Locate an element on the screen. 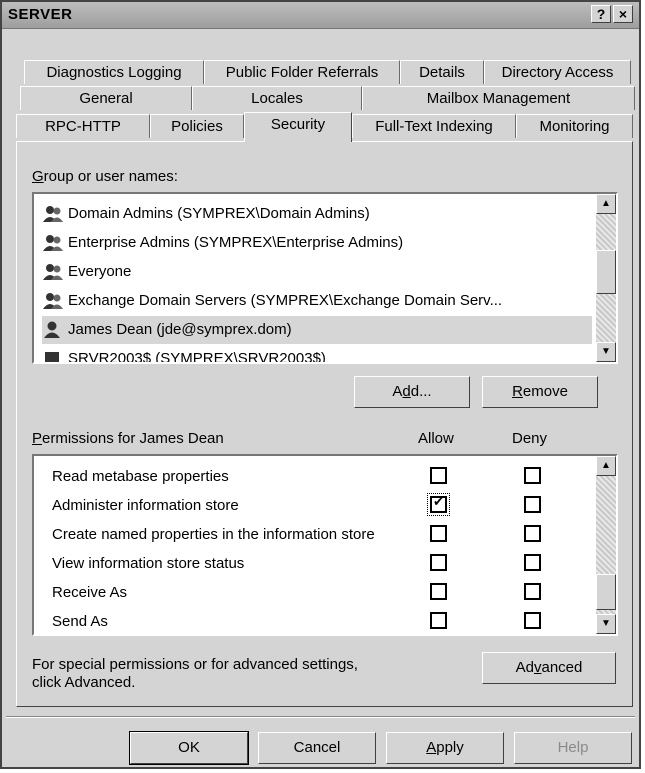  ok-button: OK is located at coordinates (189, 748).